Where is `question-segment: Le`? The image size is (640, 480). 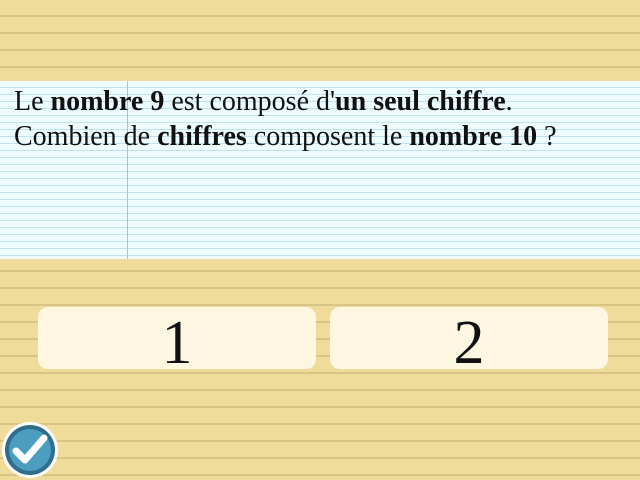 question-segment: Le is located at coordinates (32, 101).